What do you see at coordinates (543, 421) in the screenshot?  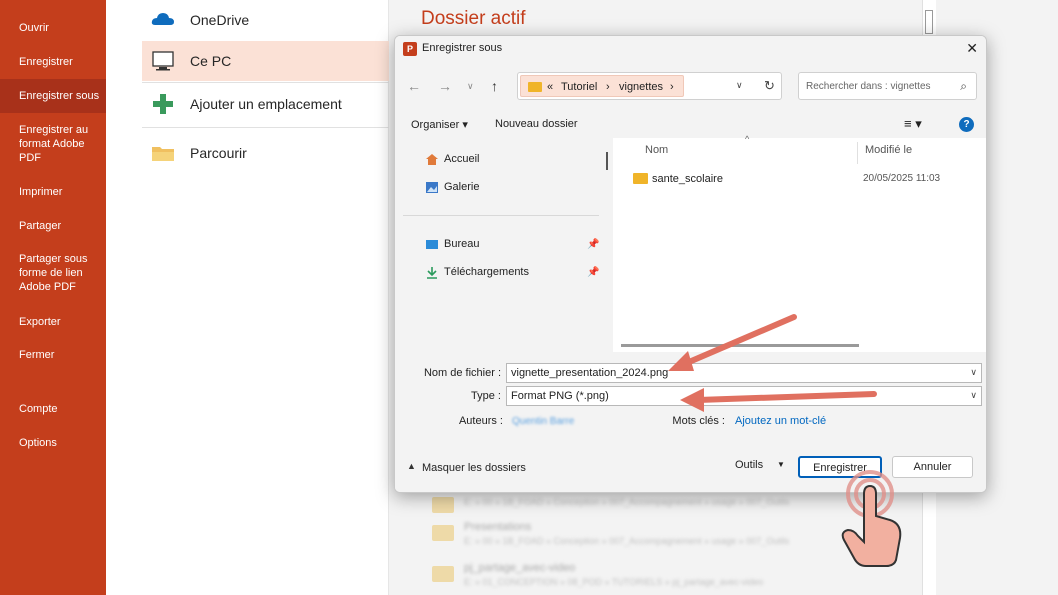 I see `authors-value: Quentin Barre` at bounding box center [543, 421].